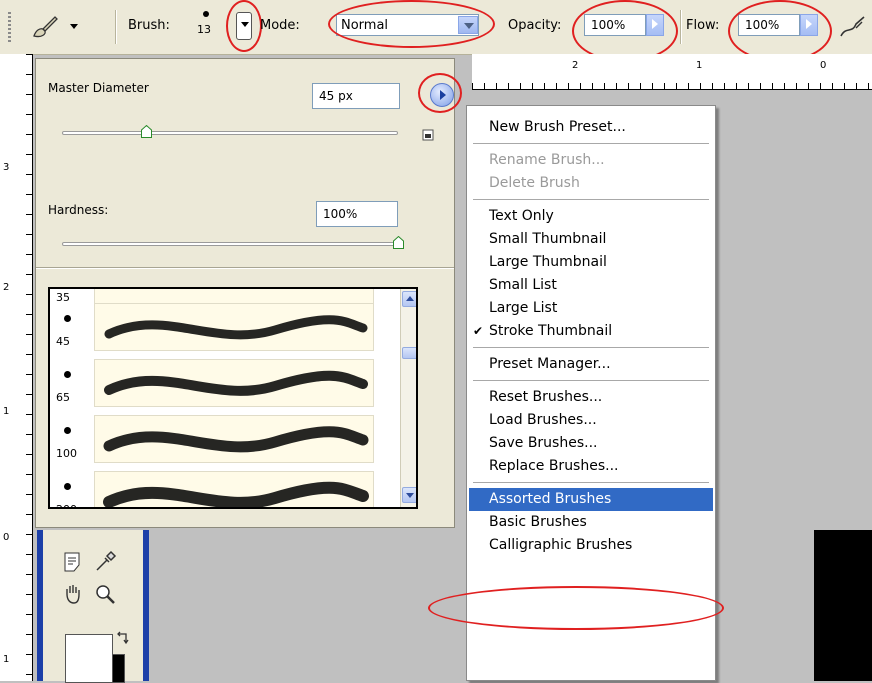 The image size is (872, 683). I want to click on brush-size: 13, so click(204, 29).